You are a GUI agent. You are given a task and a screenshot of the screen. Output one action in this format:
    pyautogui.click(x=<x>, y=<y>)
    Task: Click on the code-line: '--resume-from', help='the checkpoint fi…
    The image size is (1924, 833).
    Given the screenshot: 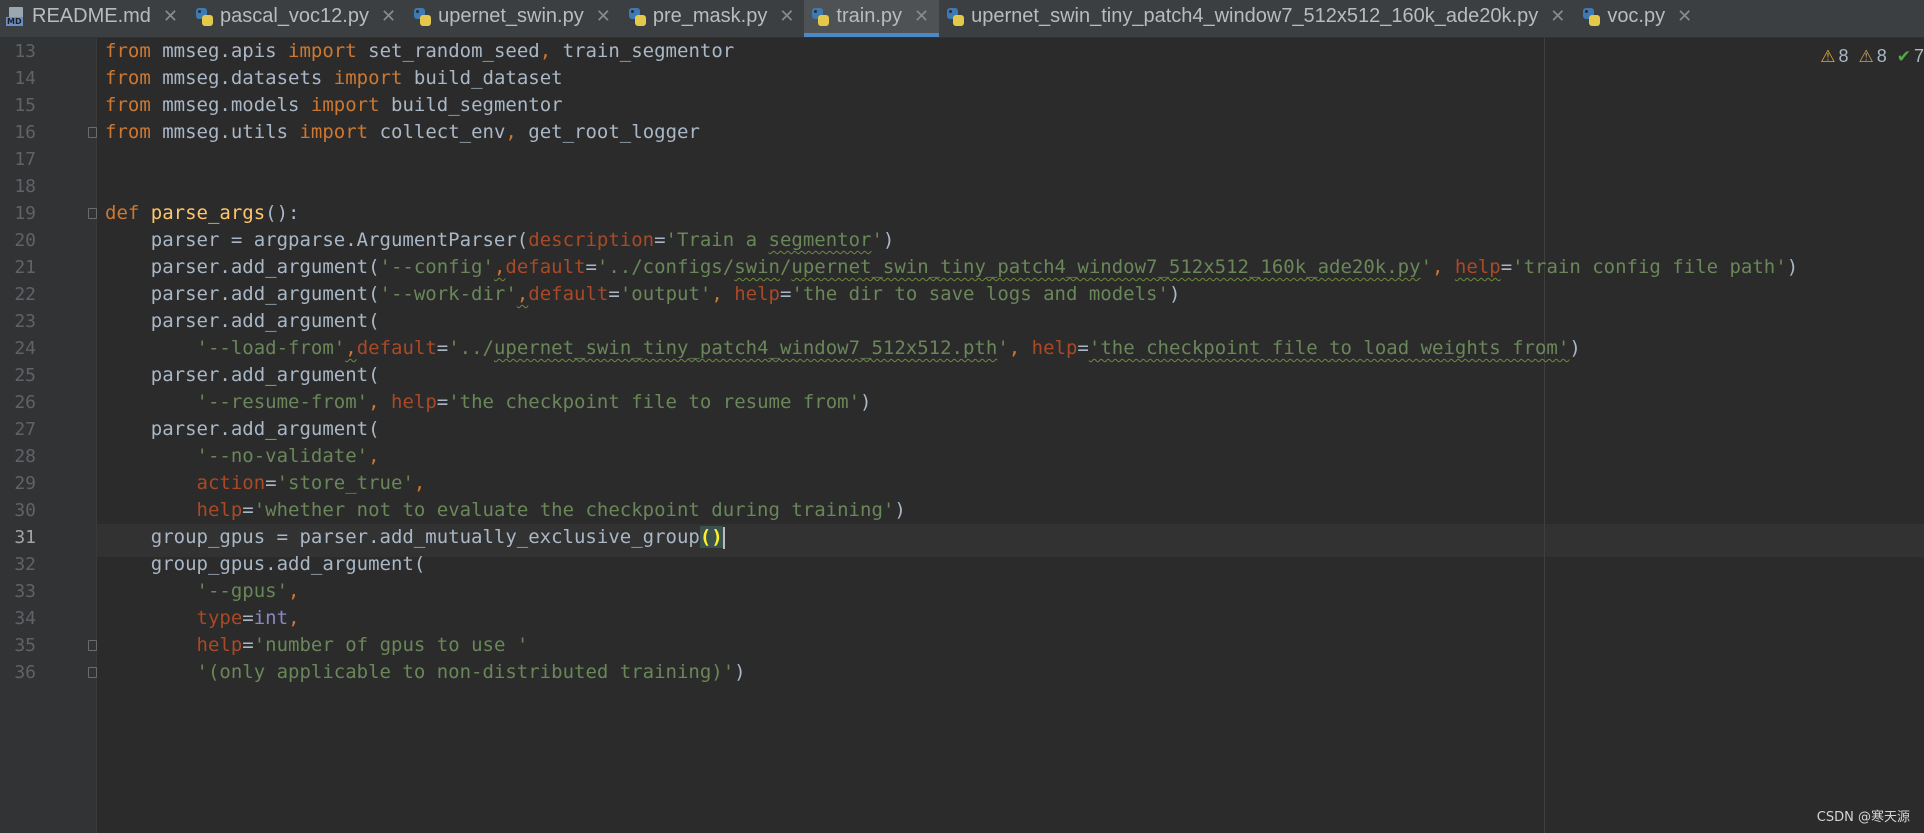 What is the action you would take?
    pyautogui.click(x=488, y=402)
    